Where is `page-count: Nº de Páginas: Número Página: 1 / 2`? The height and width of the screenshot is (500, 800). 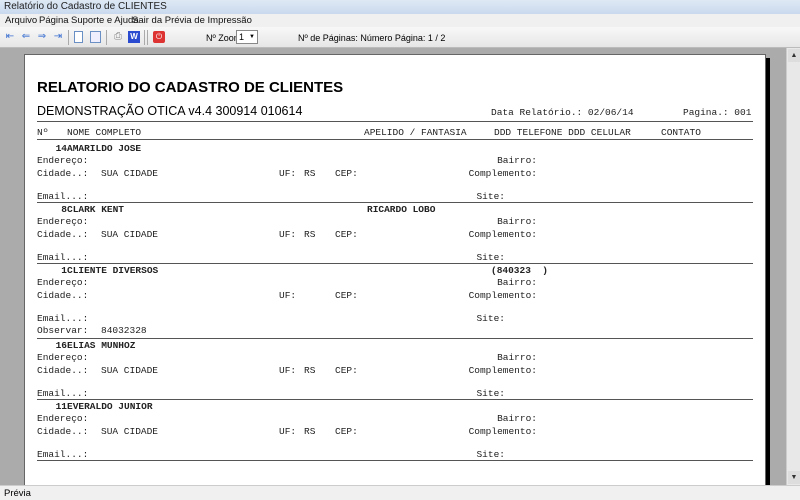 page-count: Nº de Páginas: Número Página: 1 / 2 is located at coordinates (372, 38).